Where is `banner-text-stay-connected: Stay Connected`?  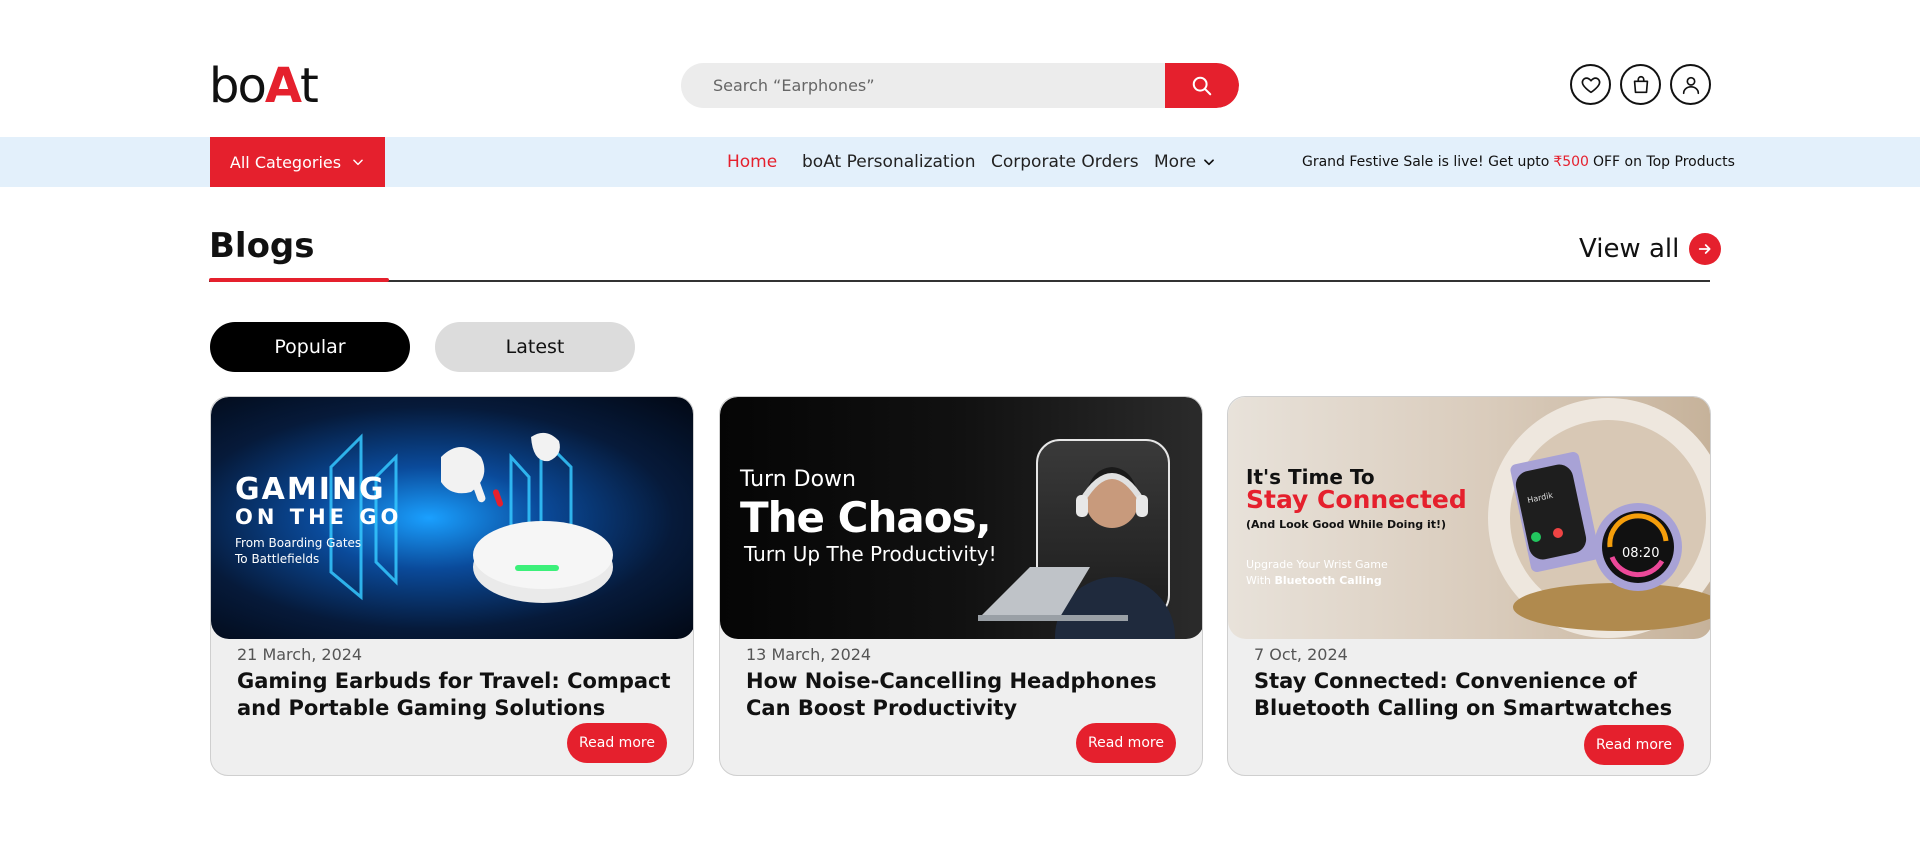 banner-text-stay-connected: Stay Connected is located at coordinates (1356, 499).